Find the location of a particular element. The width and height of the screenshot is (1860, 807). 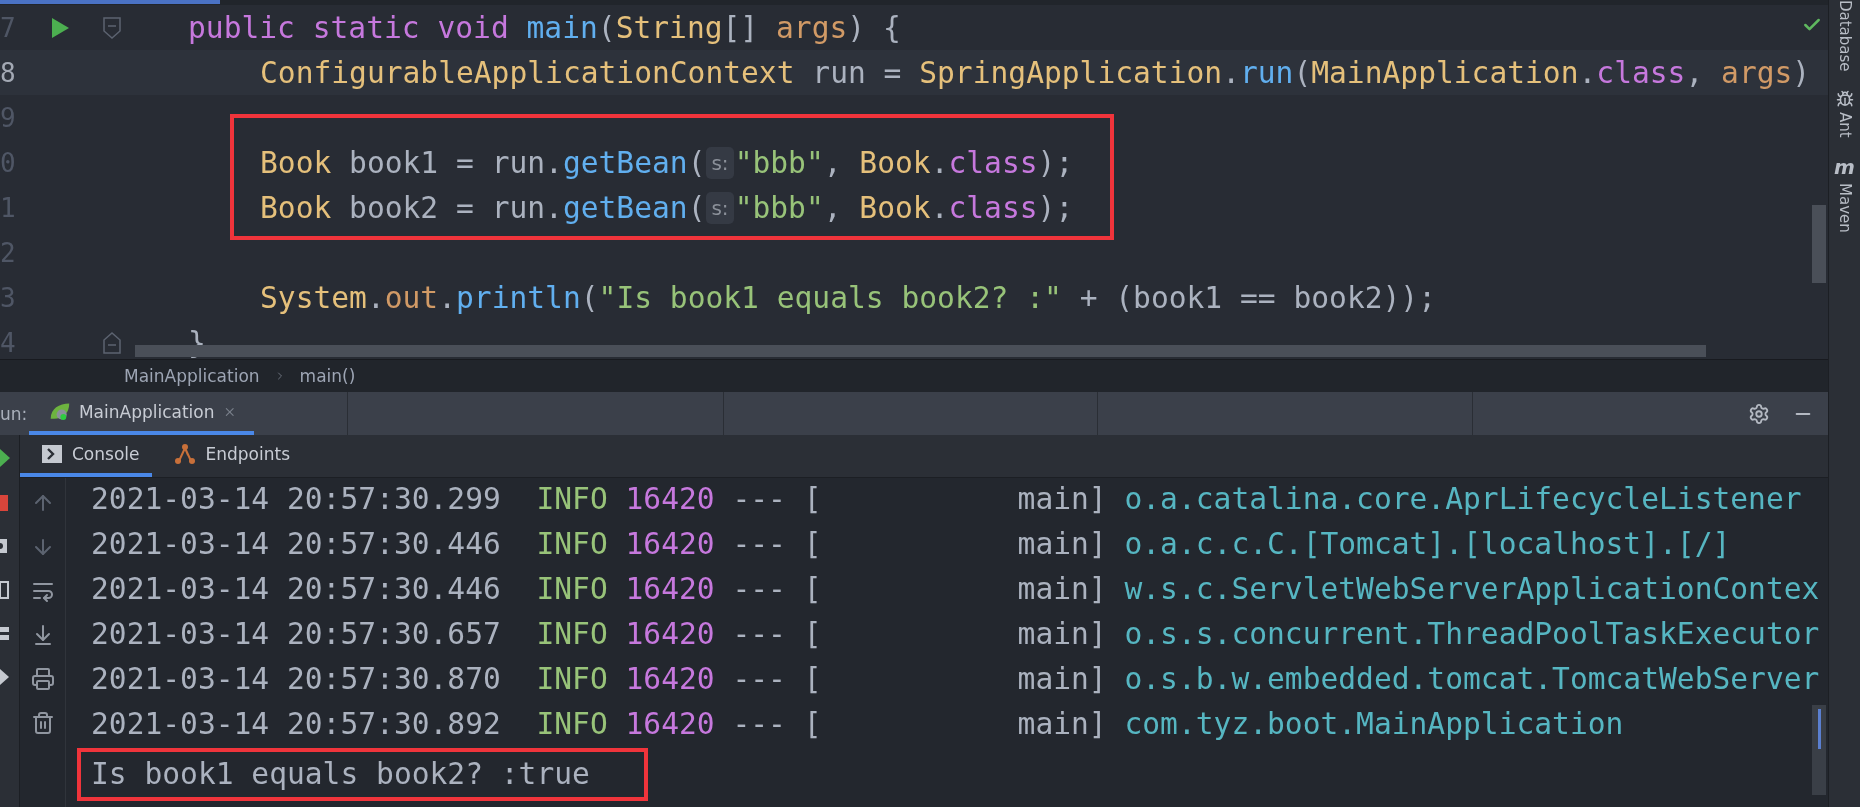

console-icon is located at coordinates (52, 454).